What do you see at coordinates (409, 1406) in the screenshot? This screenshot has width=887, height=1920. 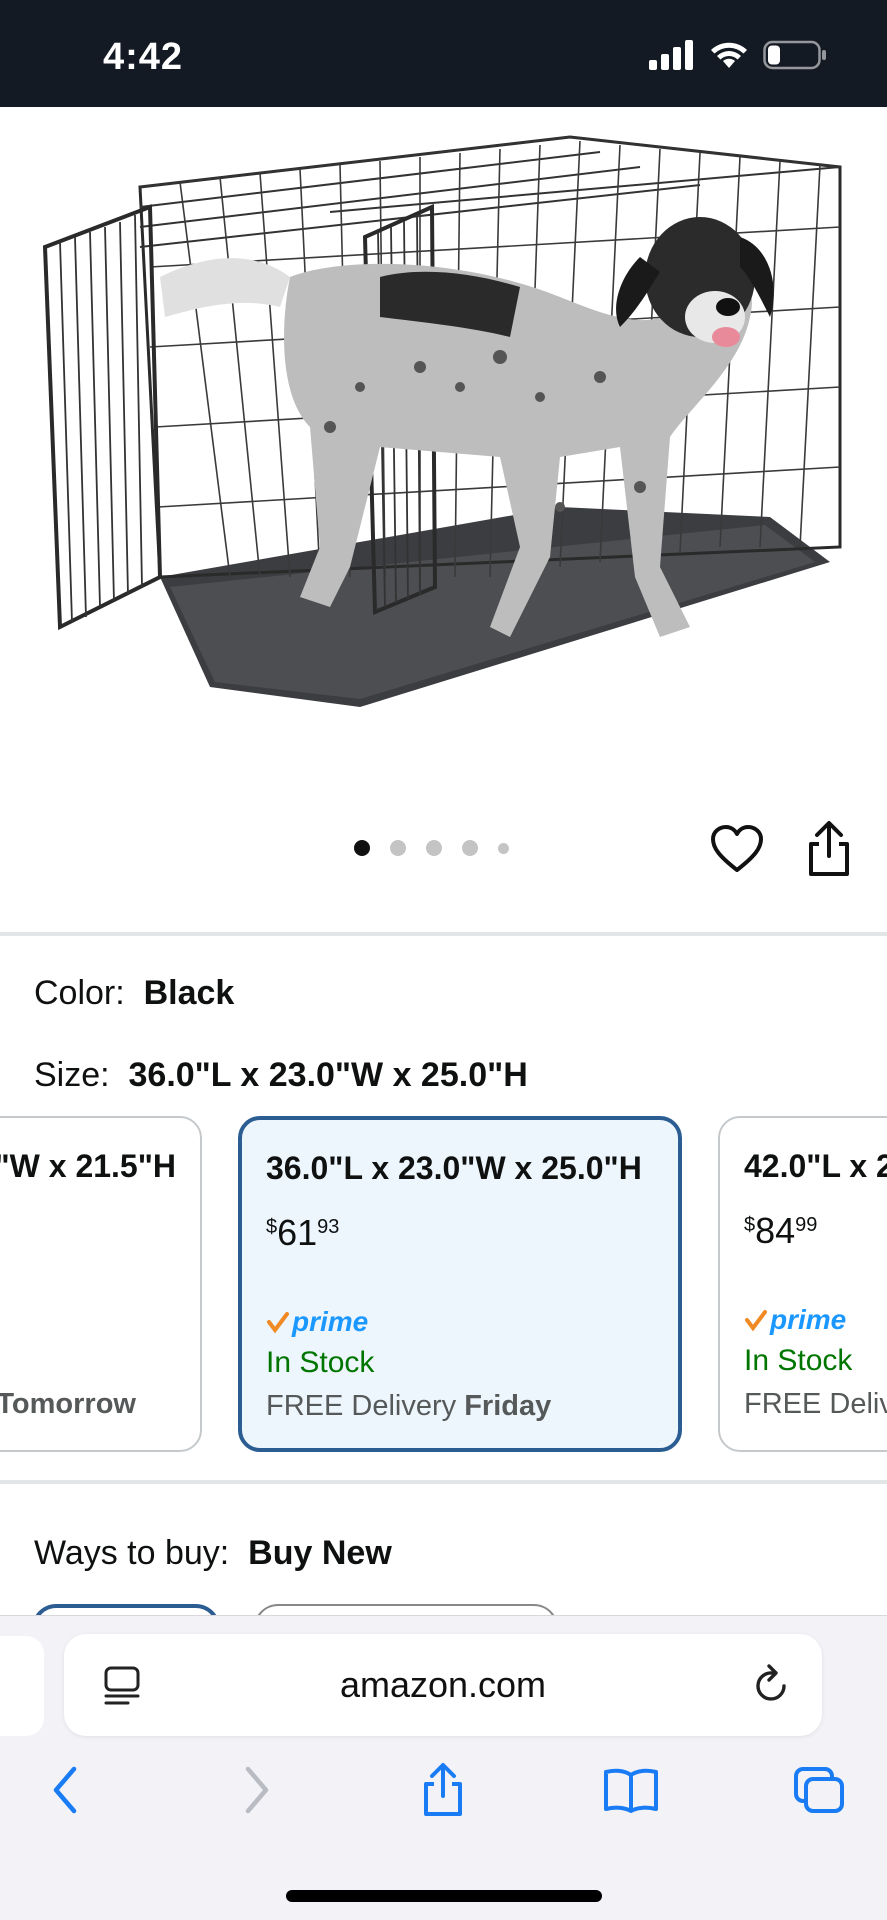 I see `delivery-info: FREE Delivery Friday` at bounding box center [409, 1406].